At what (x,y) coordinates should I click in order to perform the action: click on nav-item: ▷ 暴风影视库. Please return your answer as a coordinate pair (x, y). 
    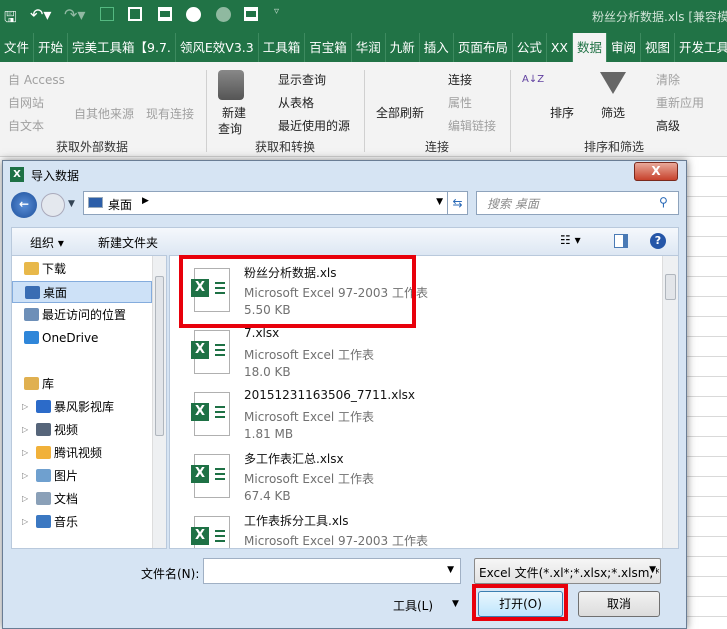
    Looking at the image, I should click on (82, 407).